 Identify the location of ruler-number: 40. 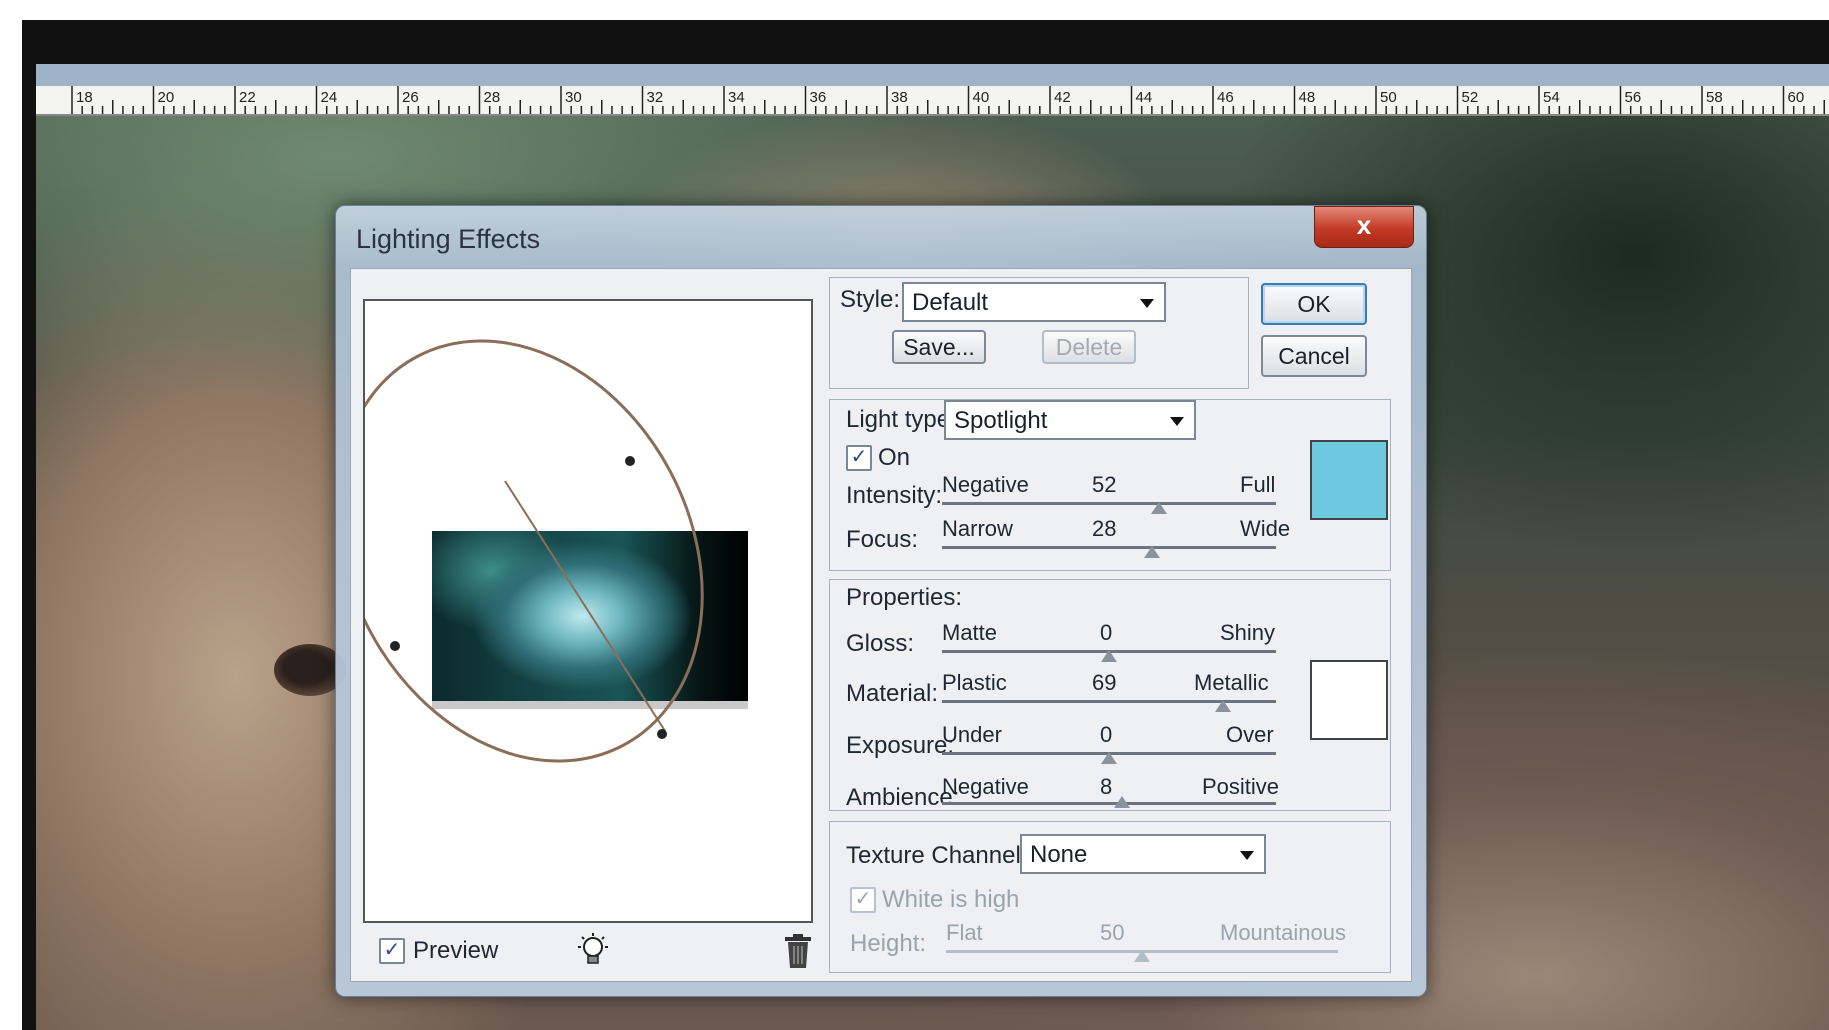
(981, 97).